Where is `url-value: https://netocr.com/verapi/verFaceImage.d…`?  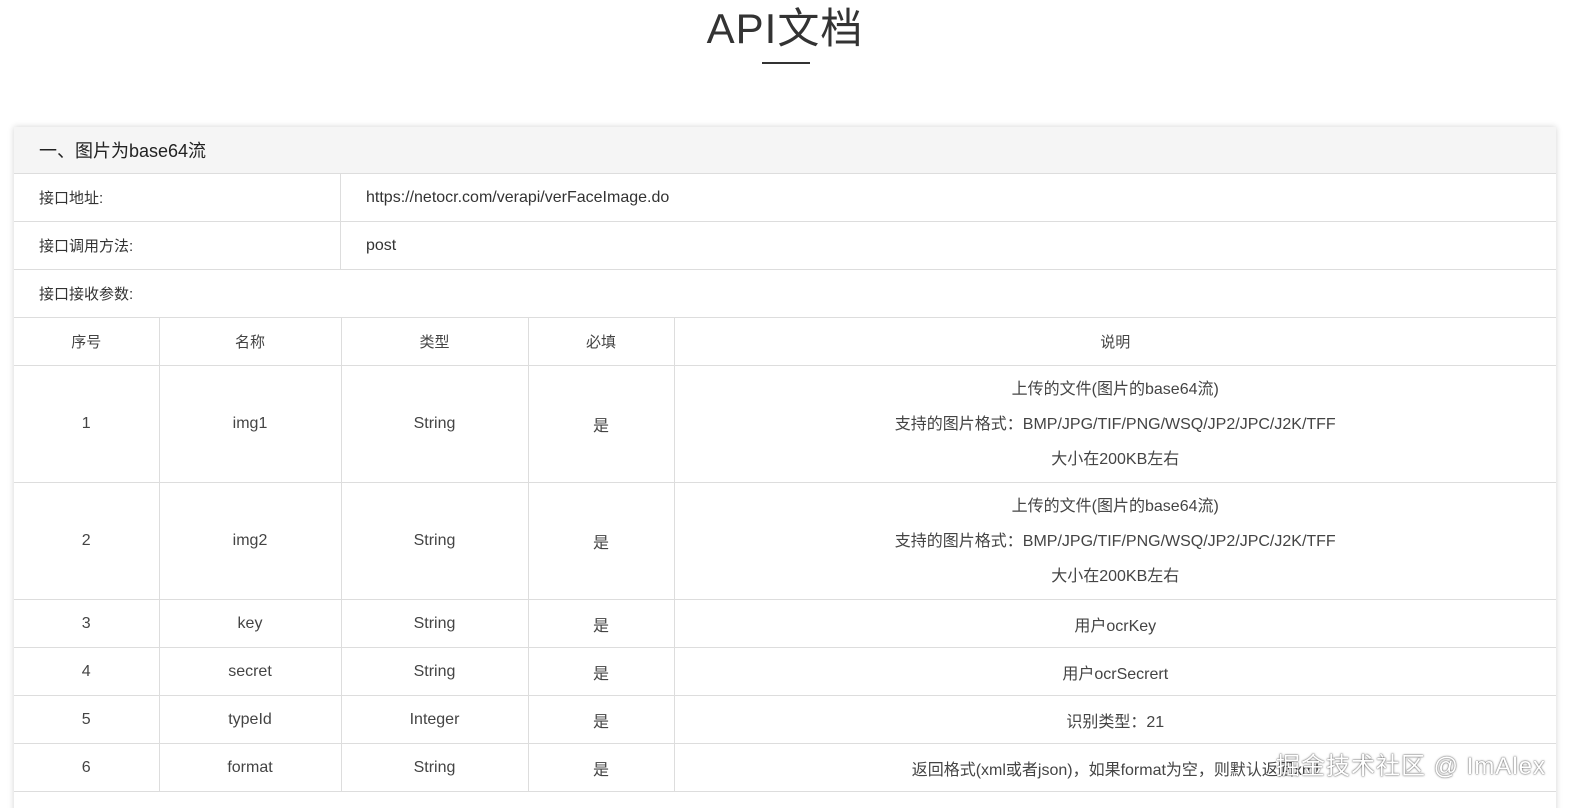
url-value: https://netocr.com/verapi/verFaceImage.d… is located at coordinates (518, 197).